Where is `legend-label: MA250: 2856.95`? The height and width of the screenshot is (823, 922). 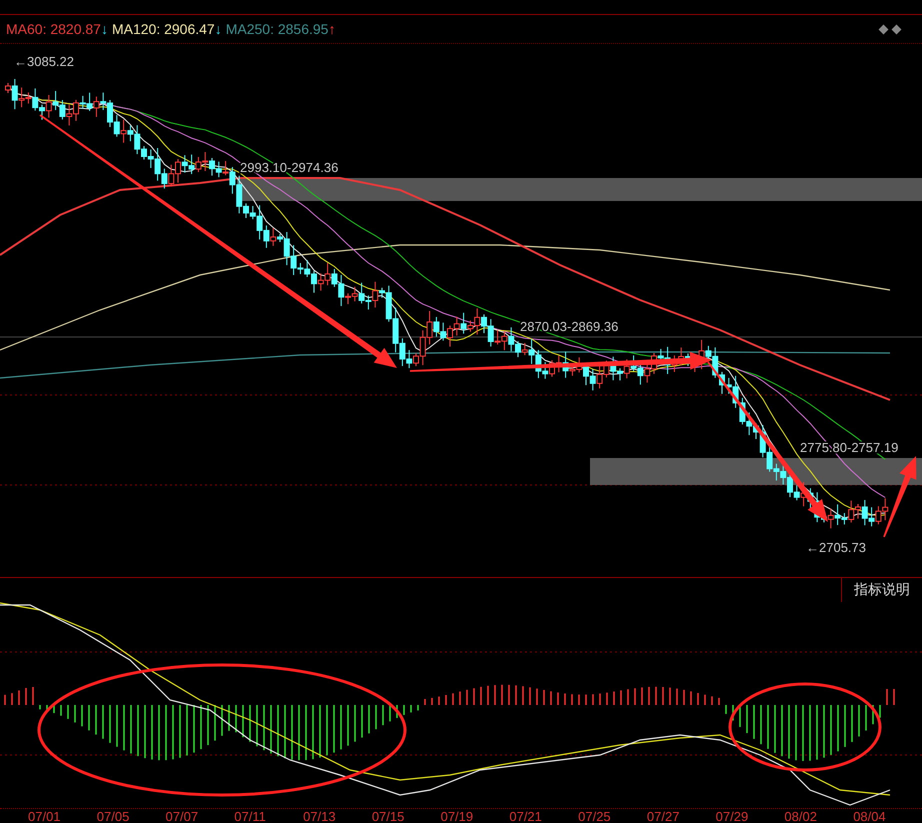 legend-label: MA250: 2856.95 is located at coordinates (277, 29).